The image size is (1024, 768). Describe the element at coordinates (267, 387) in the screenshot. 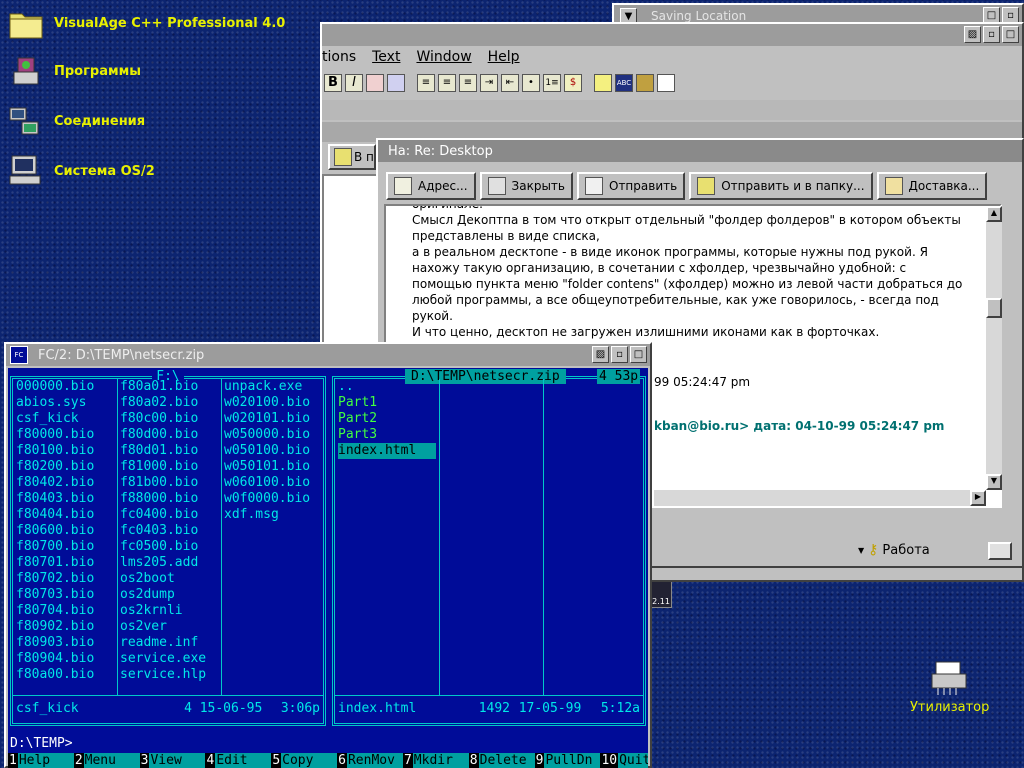

I see `file-list-item: unpack.exe` at that location.